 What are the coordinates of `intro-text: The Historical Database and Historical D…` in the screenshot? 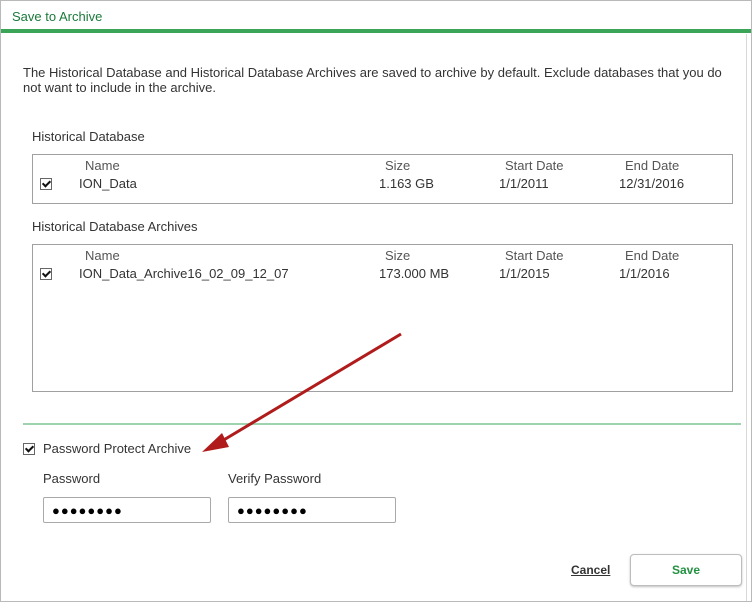 It's located at (372, 80).